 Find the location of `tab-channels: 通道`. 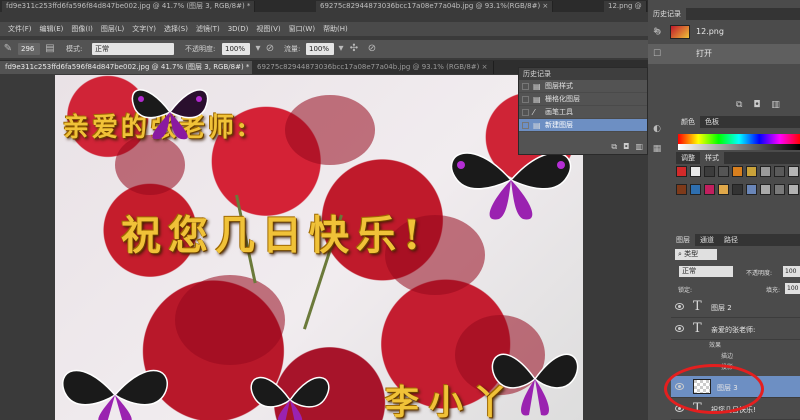

tab-channels: 通道 is located at coordinates (707, 240).